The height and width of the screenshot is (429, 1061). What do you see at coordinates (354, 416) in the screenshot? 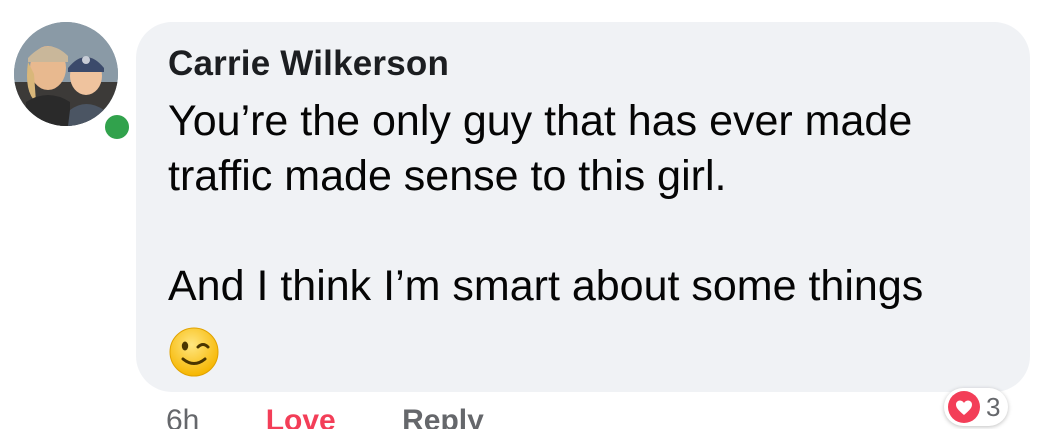
I see `comment-actions: 6h Love Reply` at bounding box center [354, 416].